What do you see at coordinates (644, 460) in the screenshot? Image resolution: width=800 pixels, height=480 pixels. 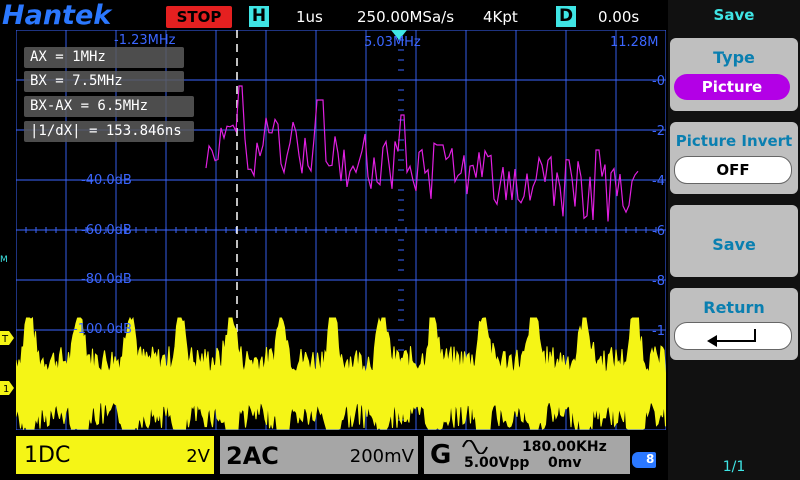 I see `battery-icon: 8` at bounding box center [644, 460].